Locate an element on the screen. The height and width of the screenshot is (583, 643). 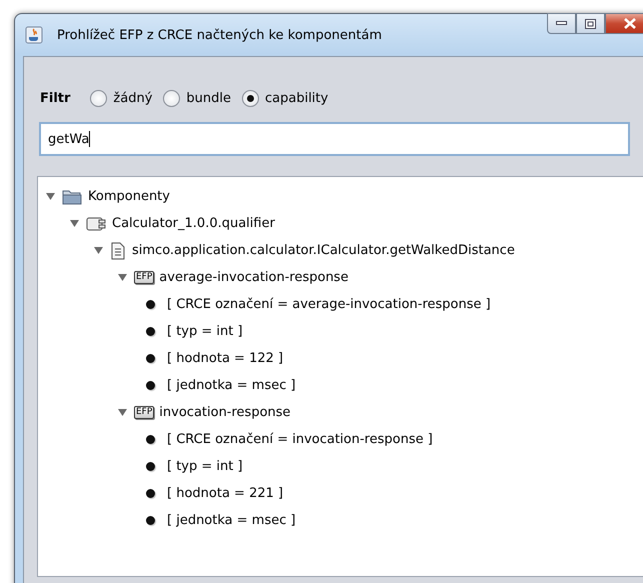
document-icon is located at coordinates (118, 251).